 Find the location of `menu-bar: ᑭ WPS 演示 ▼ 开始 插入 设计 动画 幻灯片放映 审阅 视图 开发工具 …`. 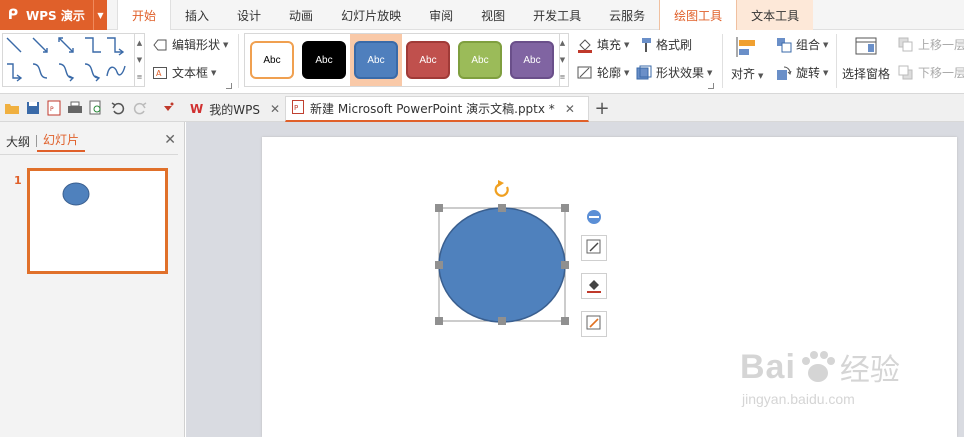

menu-bar: ᑭ WPS 演示 ▼ 开始 插入 设计 动画 幻灯片放映 审阅 视图 开发工具 … is located at coordinates (482, 15).